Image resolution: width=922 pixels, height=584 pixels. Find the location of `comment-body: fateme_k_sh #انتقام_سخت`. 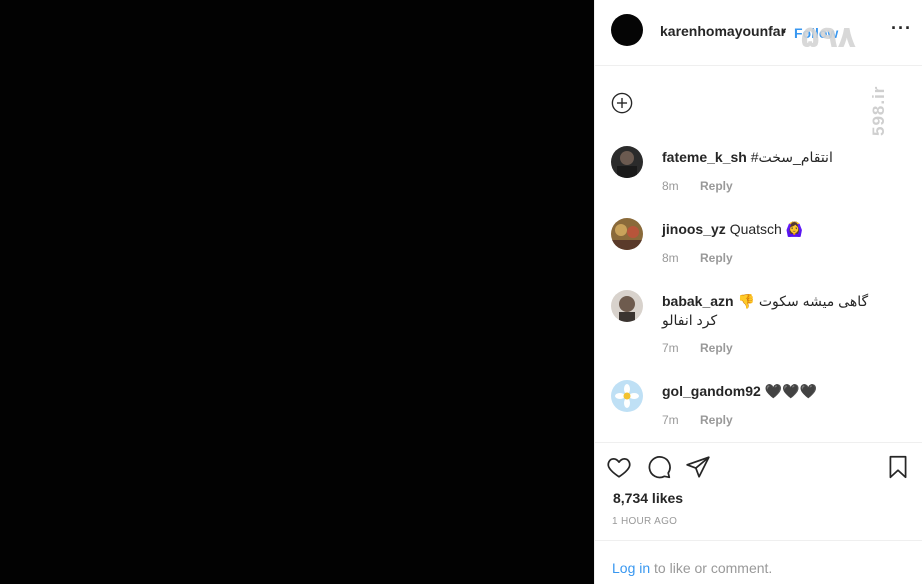

comment-body: fateme_k_sh #انتقام_سخت is located at coordinates (777, 157).